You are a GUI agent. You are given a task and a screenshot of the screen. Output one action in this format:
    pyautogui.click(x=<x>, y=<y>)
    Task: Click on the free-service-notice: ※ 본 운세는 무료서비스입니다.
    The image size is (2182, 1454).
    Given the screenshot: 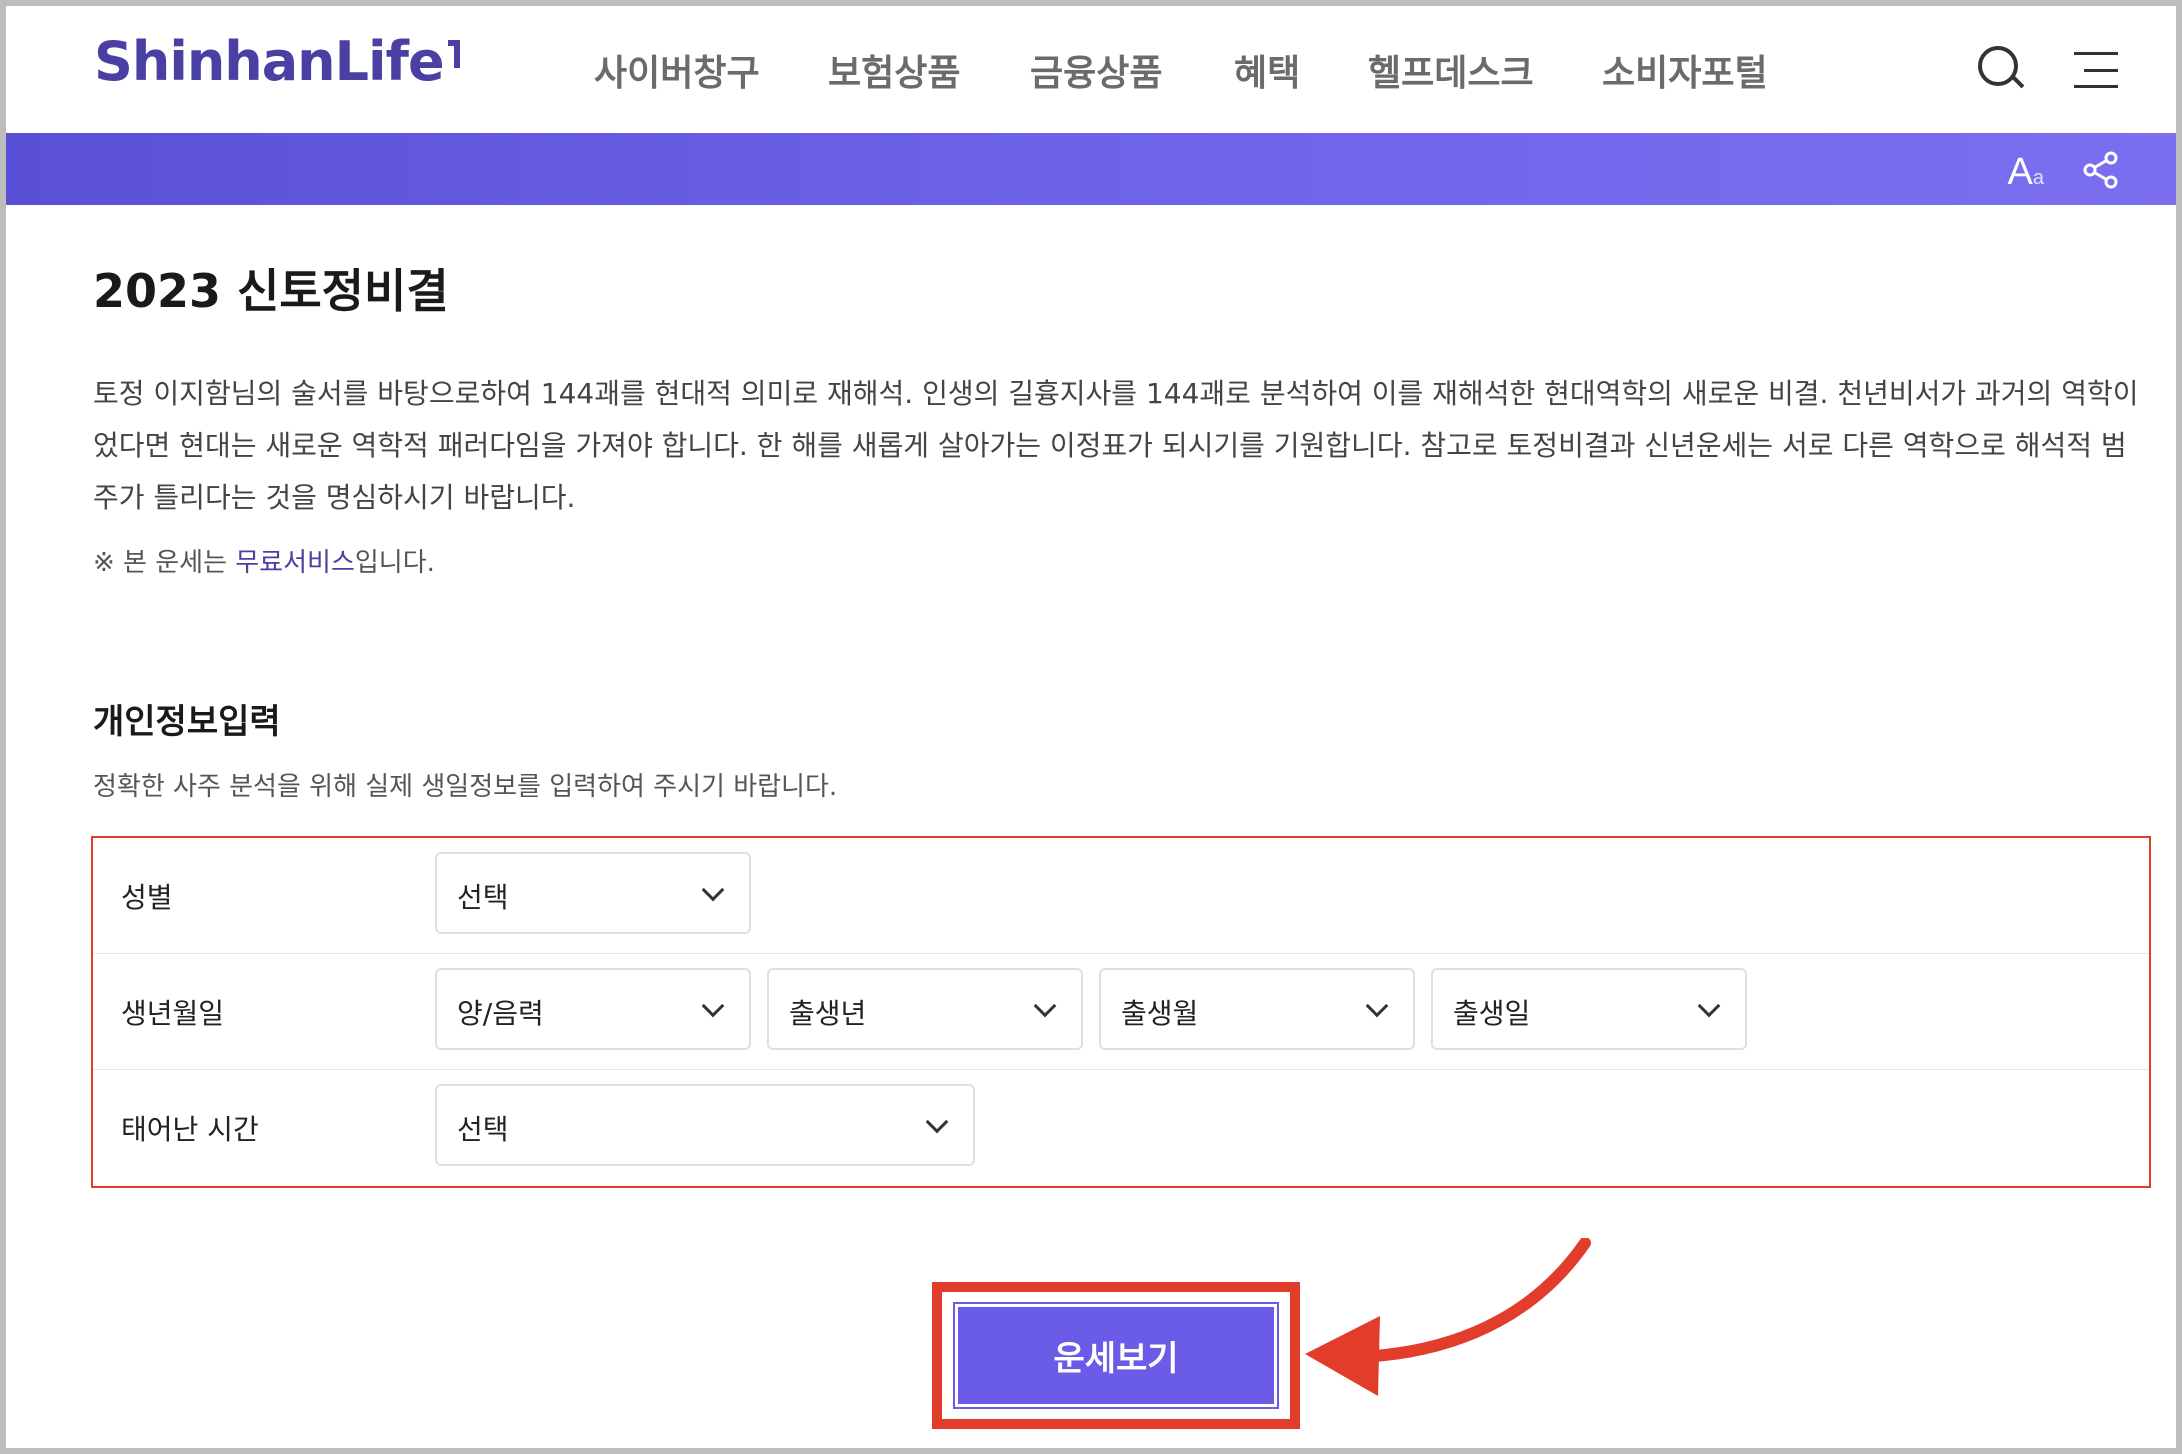 What is the action you would take?
    pyautogui.click(x=264, y=563)
    